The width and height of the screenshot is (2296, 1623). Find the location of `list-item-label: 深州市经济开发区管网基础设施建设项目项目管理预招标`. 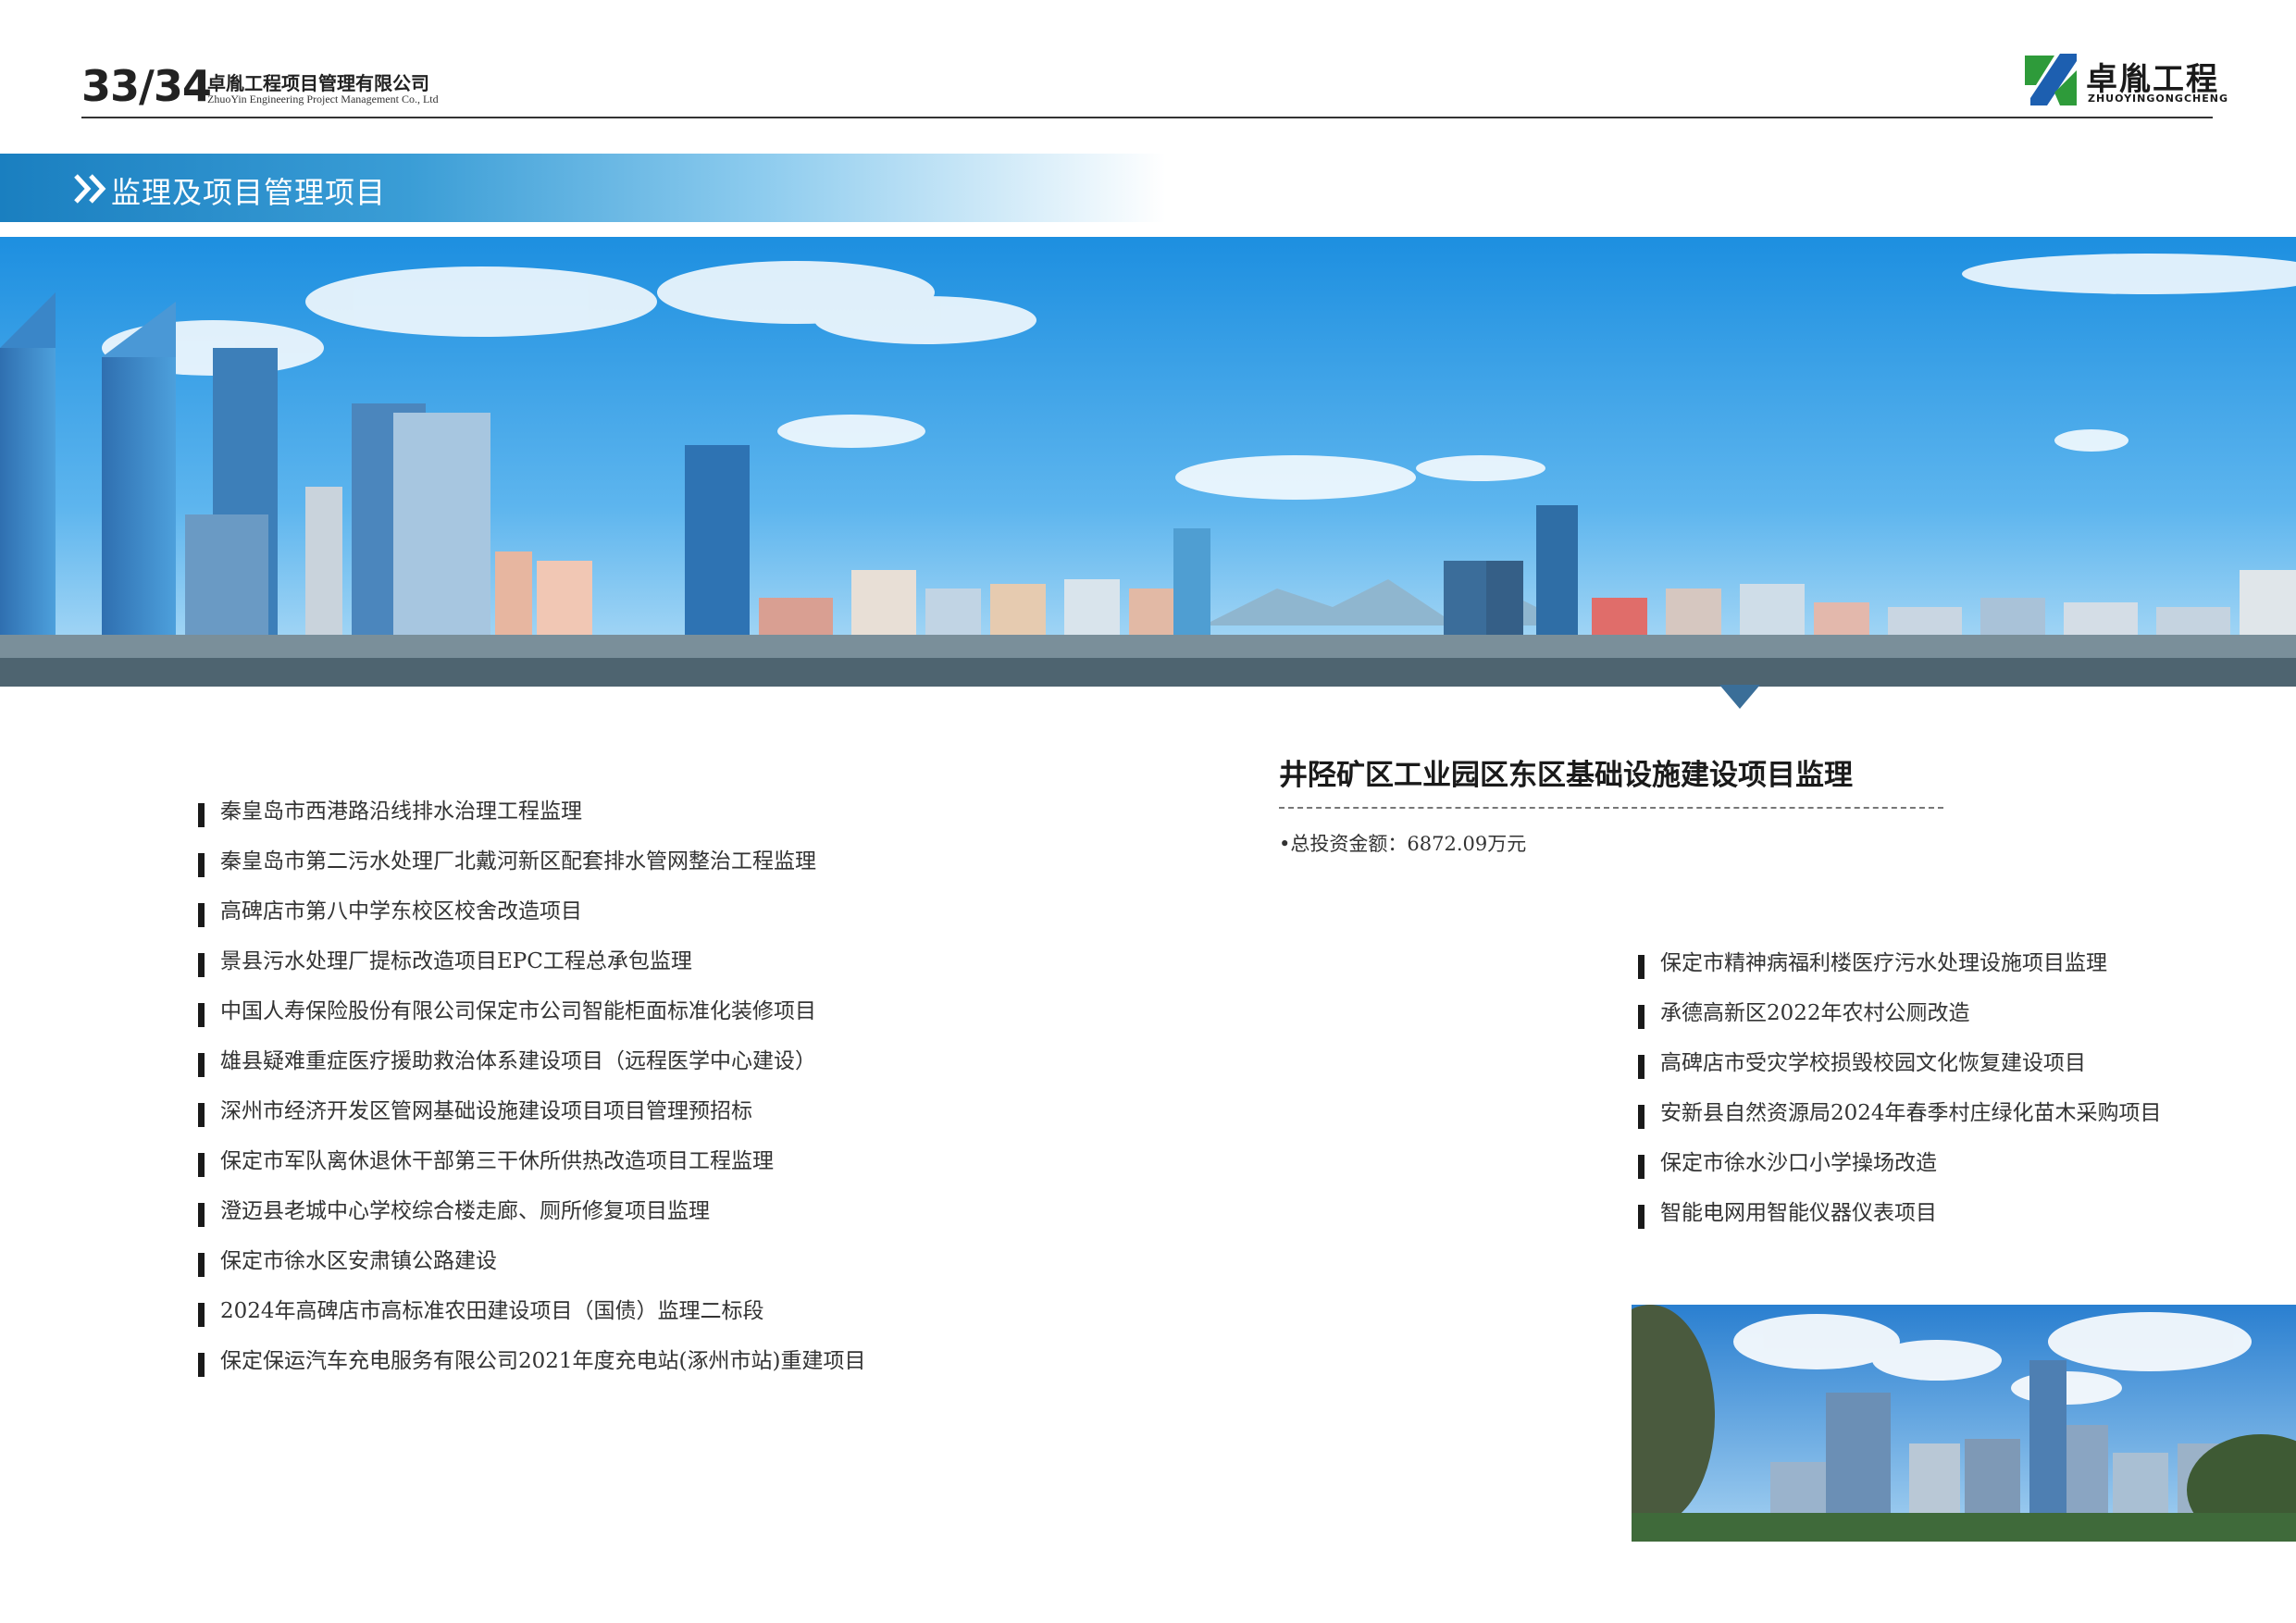

list-item-label: 深州市经济开发区管网基础设施建设项目项目管理预招标 is located at coordinates (486, 1111).